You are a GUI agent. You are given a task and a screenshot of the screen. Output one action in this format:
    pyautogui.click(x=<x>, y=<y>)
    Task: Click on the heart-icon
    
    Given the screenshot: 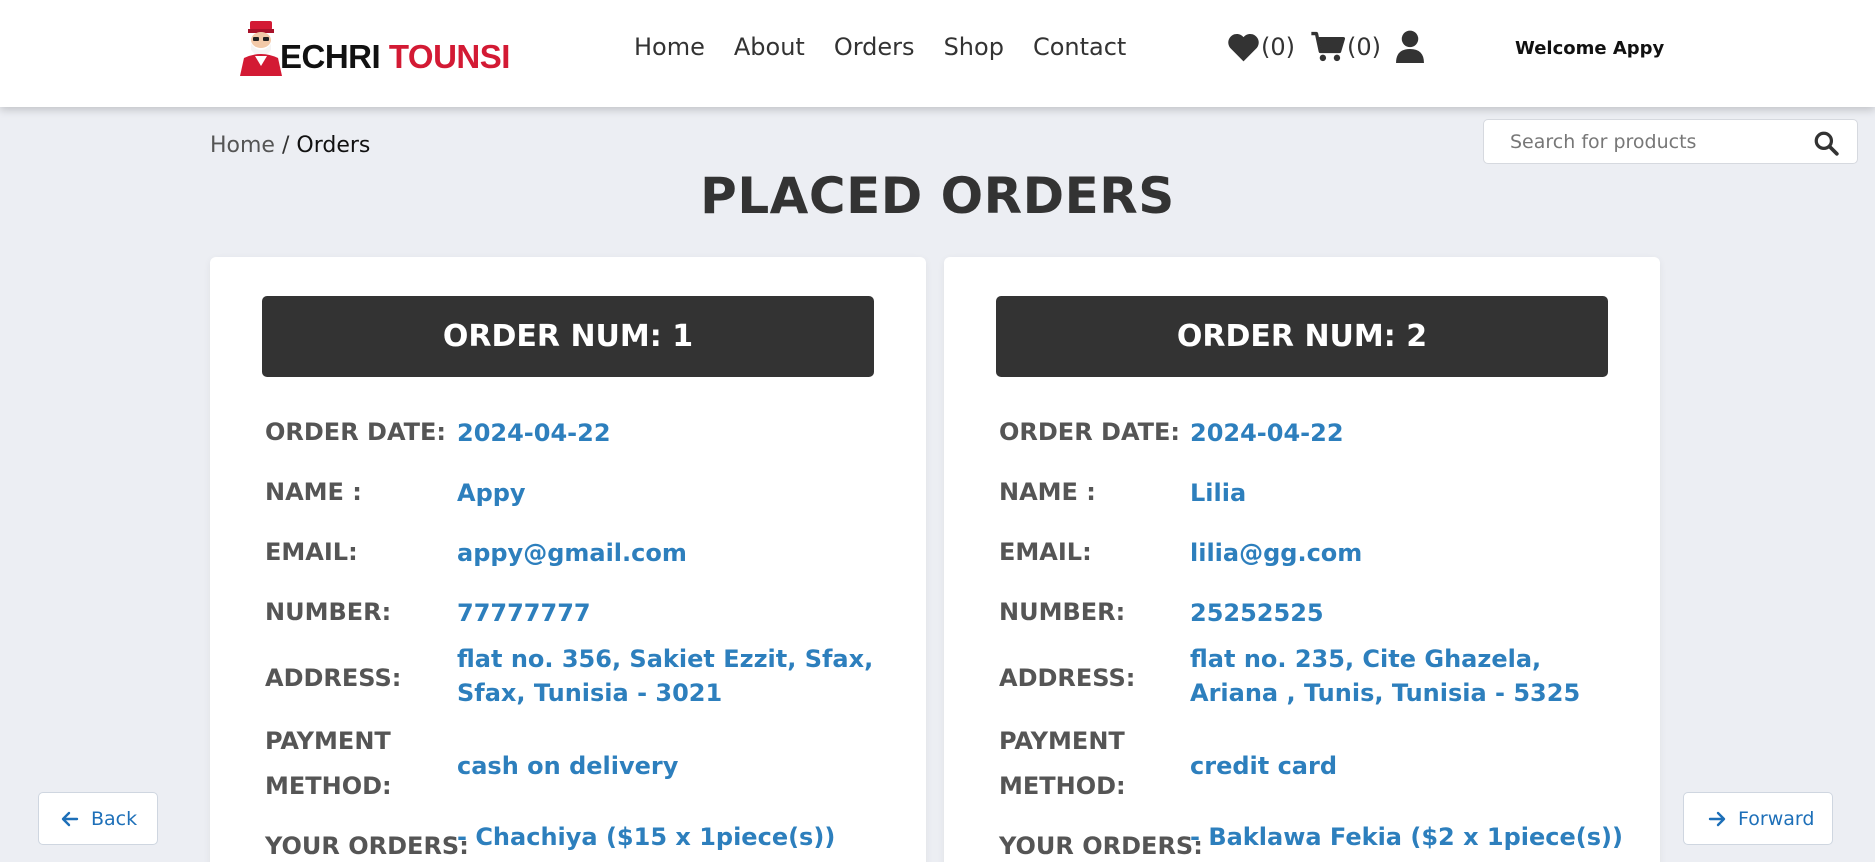 What is the action you would take?
    pyautogui.click(x=1243, y=47)
    